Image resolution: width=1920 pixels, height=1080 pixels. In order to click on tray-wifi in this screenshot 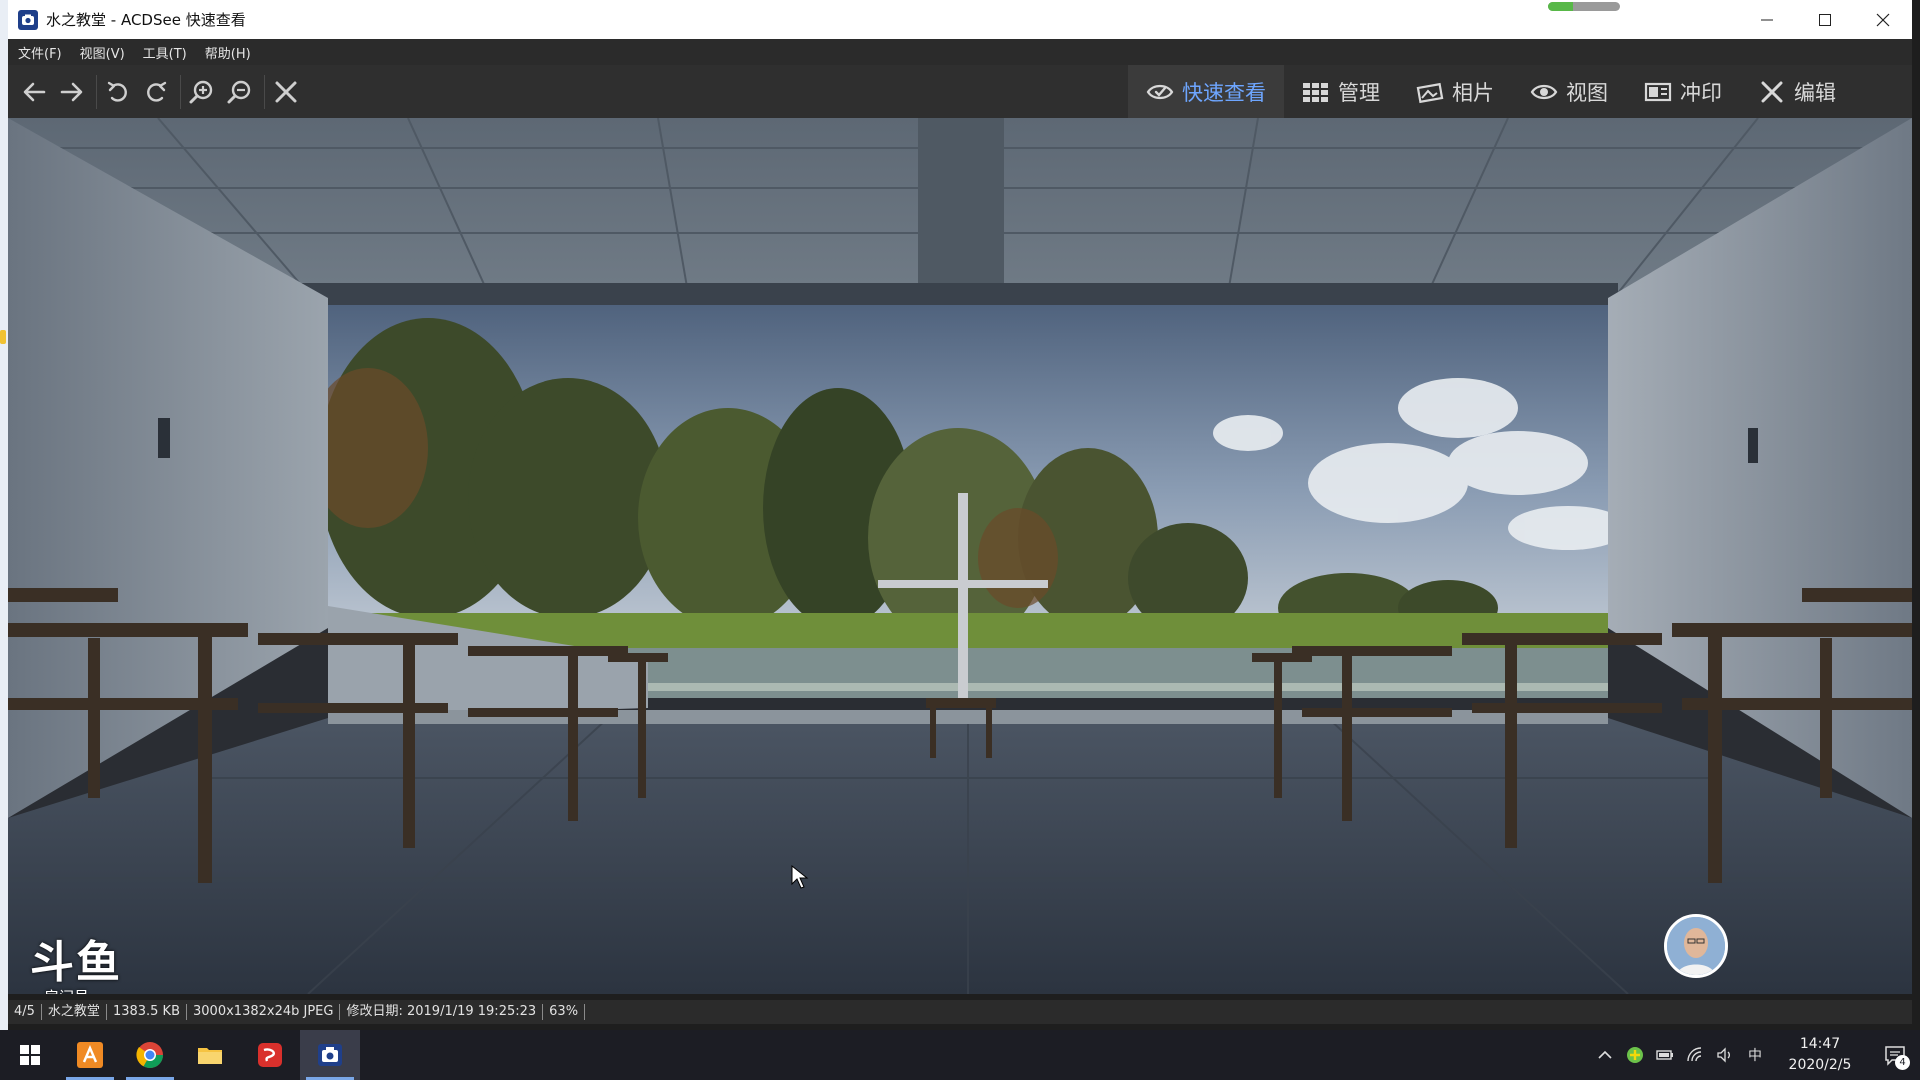, I will do `click(1695, 1055)`.